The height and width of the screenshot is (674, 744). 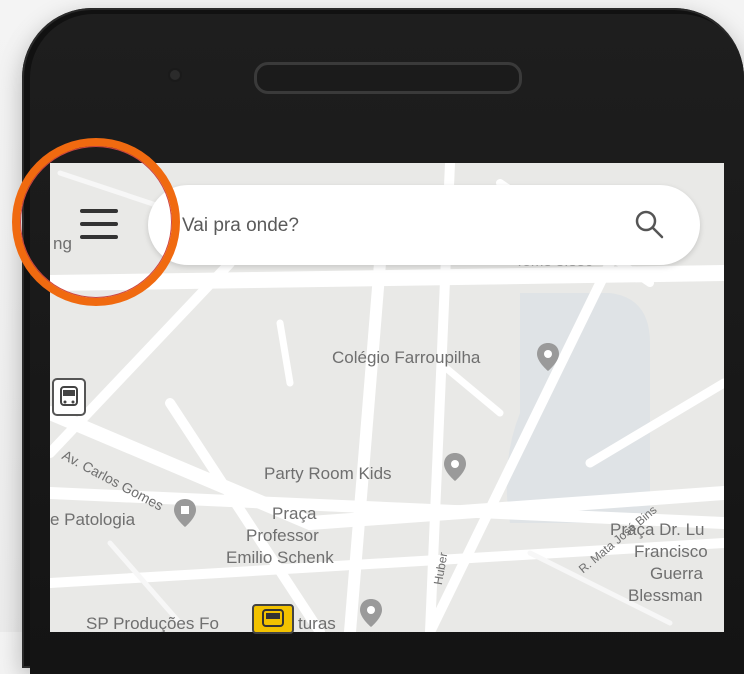 What do you see at coordinates (294, 513) in the screenshot?
I see `map-label-praca-1: Praça` at bounding box center [294, 513].